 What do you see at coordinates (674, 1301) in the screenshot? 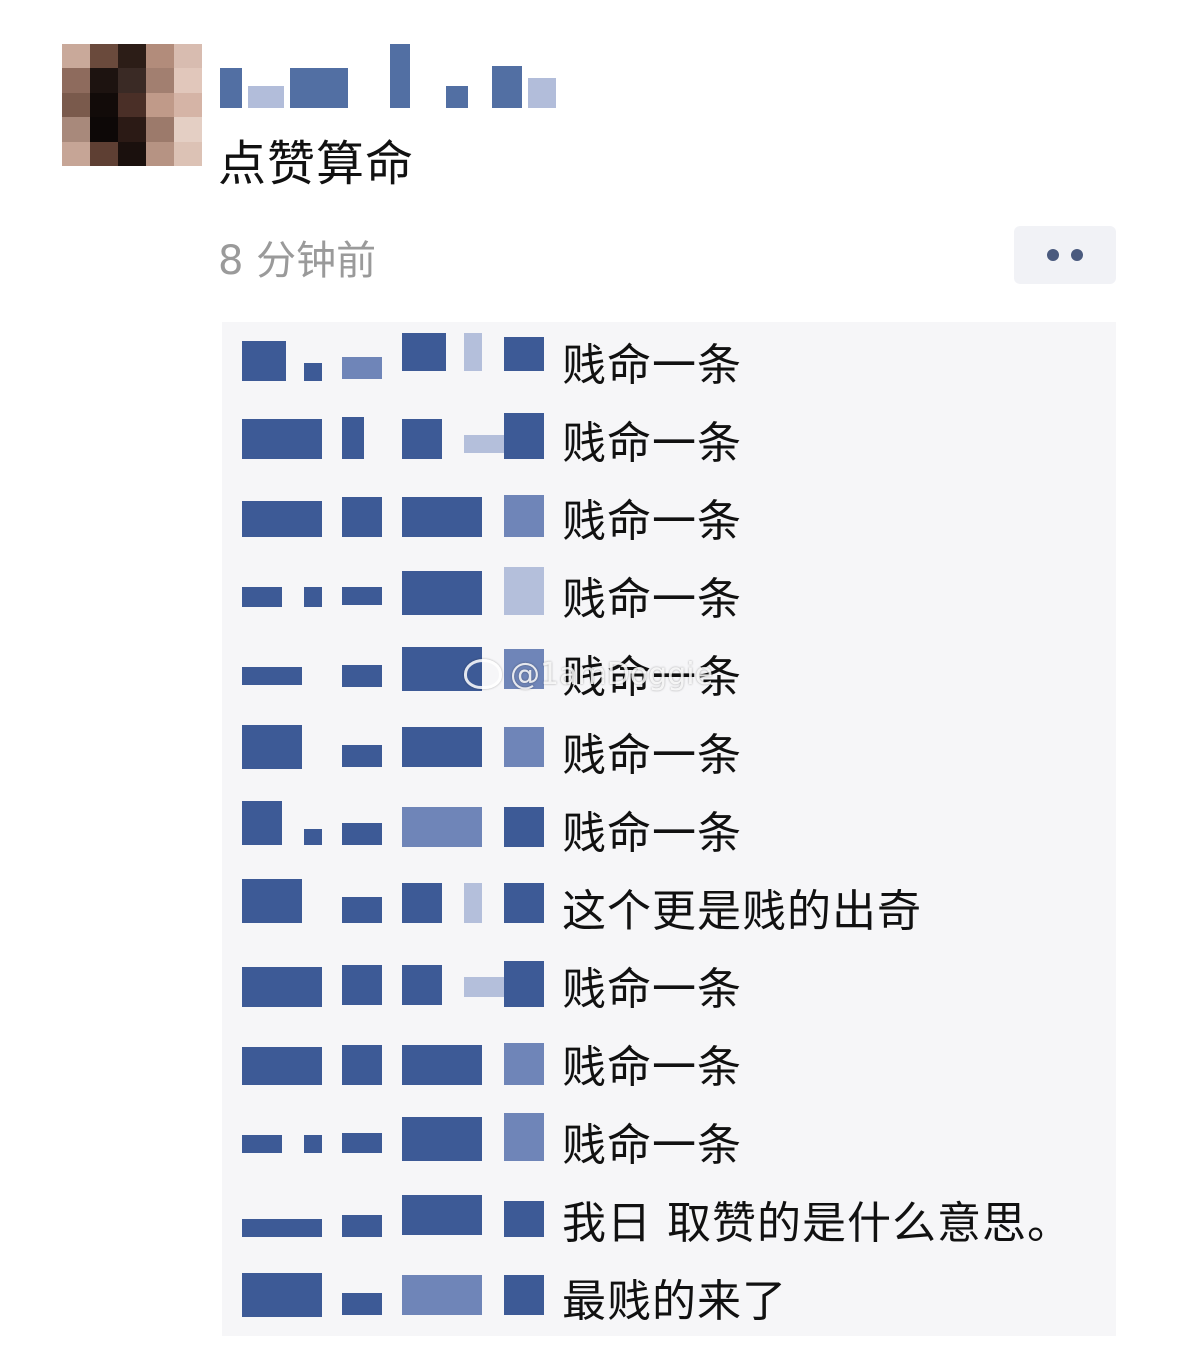
I see `comment-text: 最贱的来了` at bounding box center [674, 1301].